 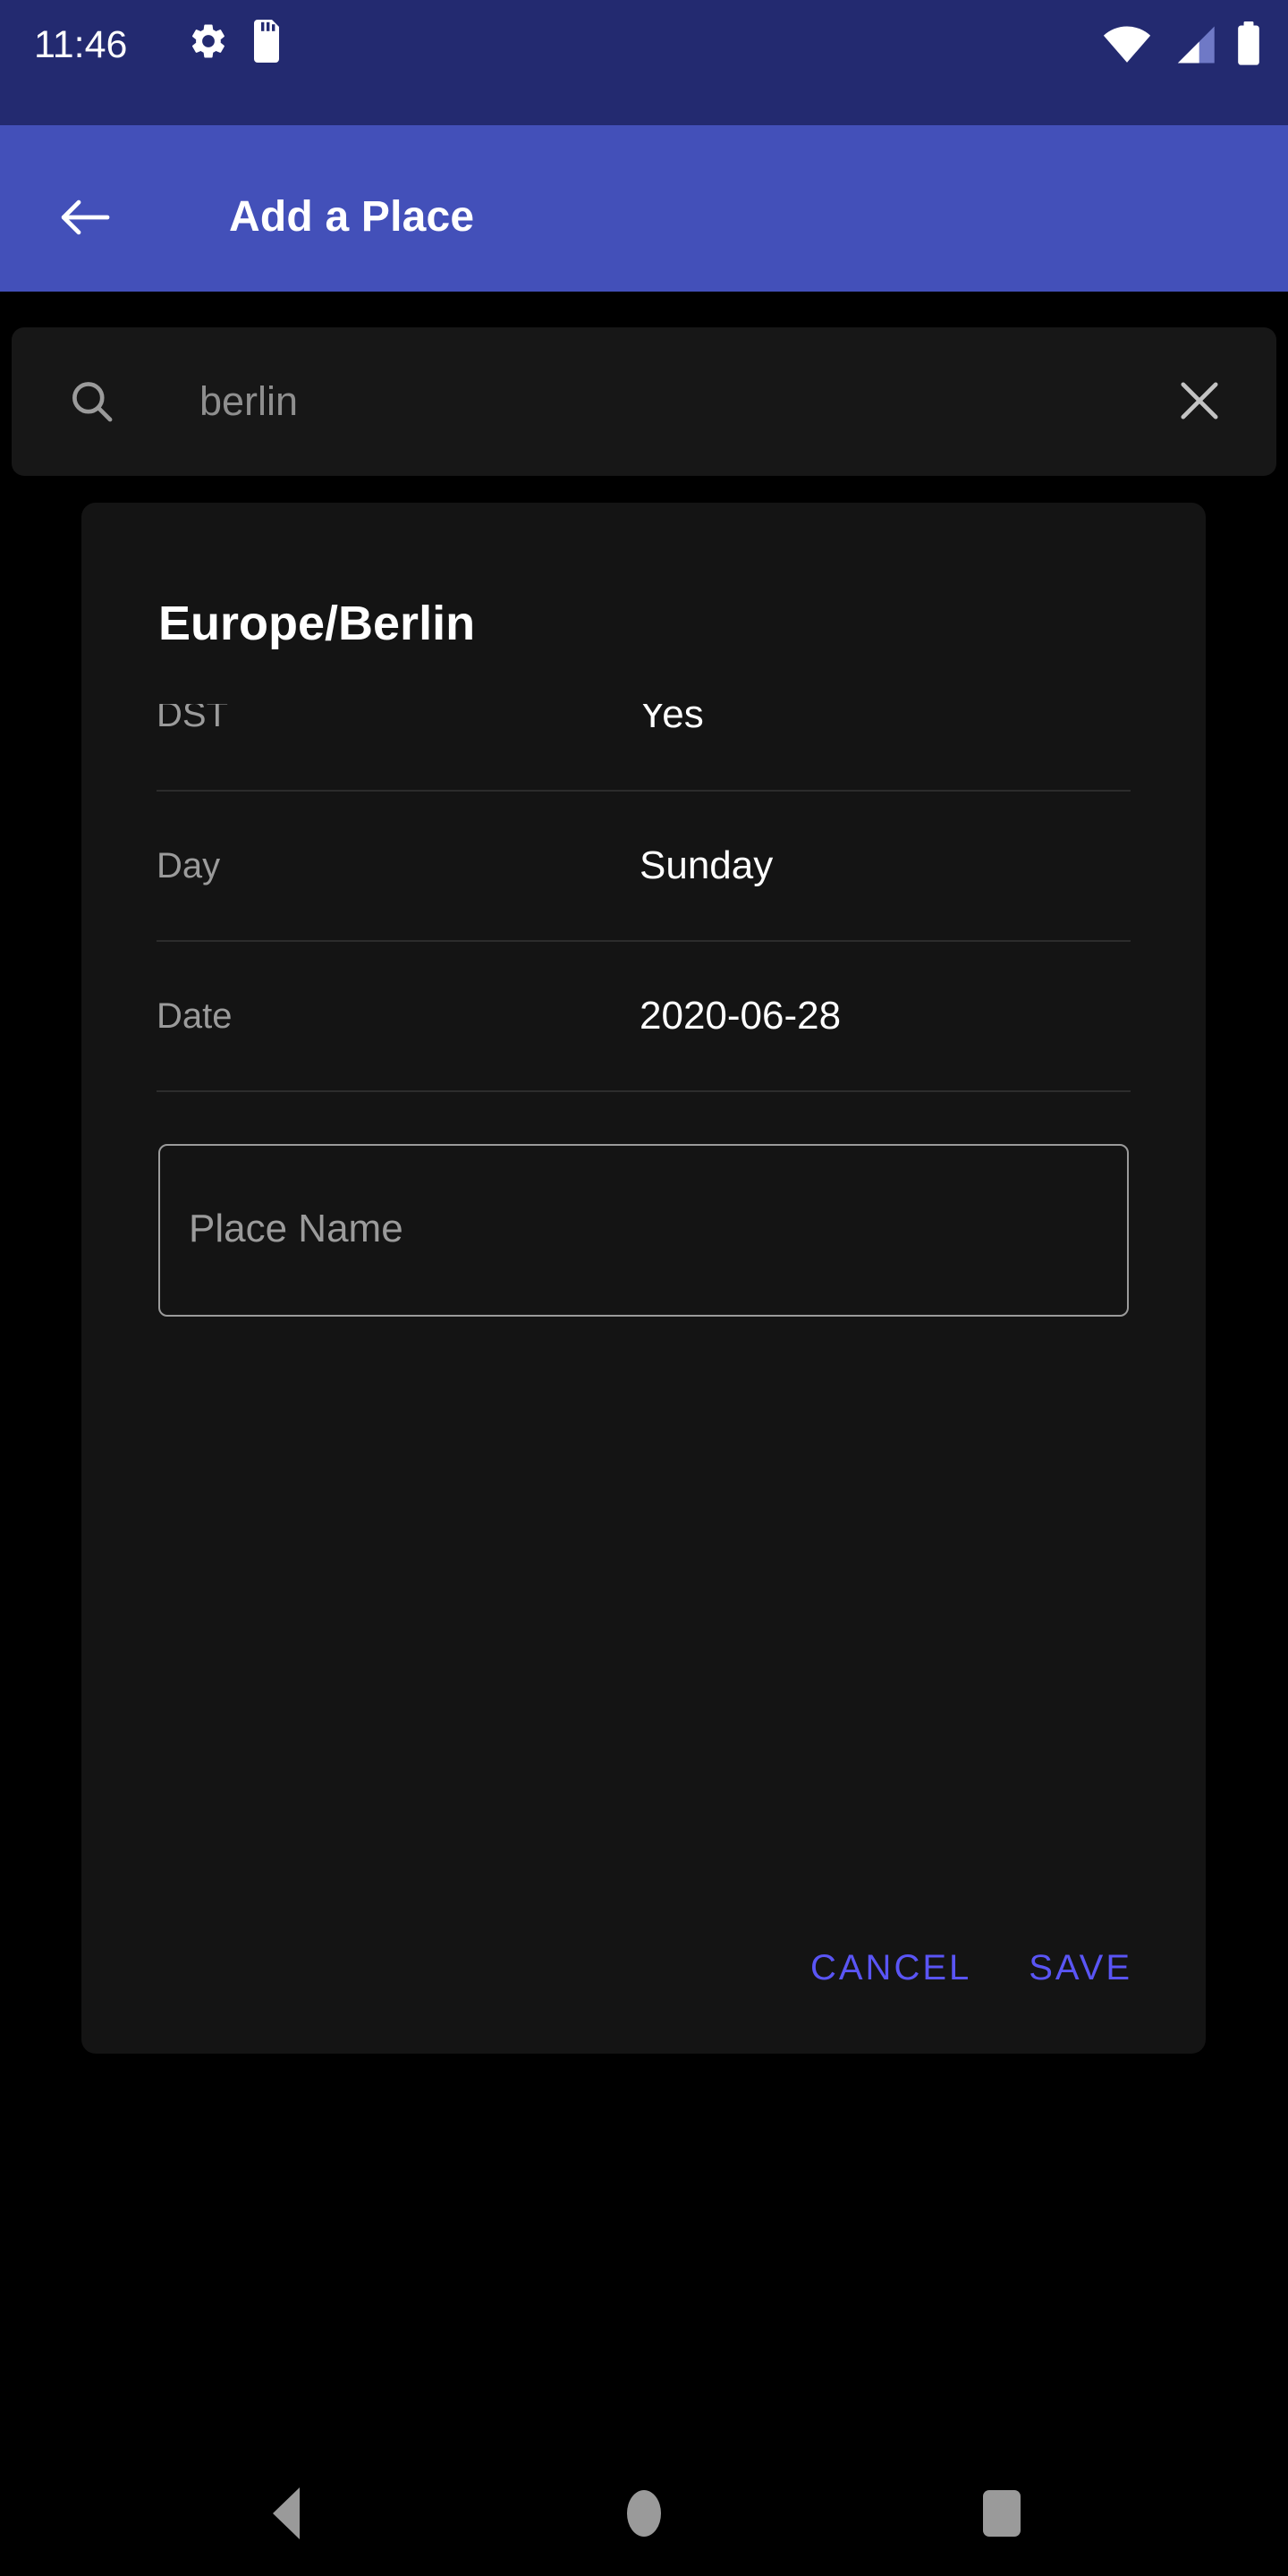 What do you see at coordinates (644, 208) in the screenshot?
I see `app-bar: Add a Place` at bounding box center [644, 208].